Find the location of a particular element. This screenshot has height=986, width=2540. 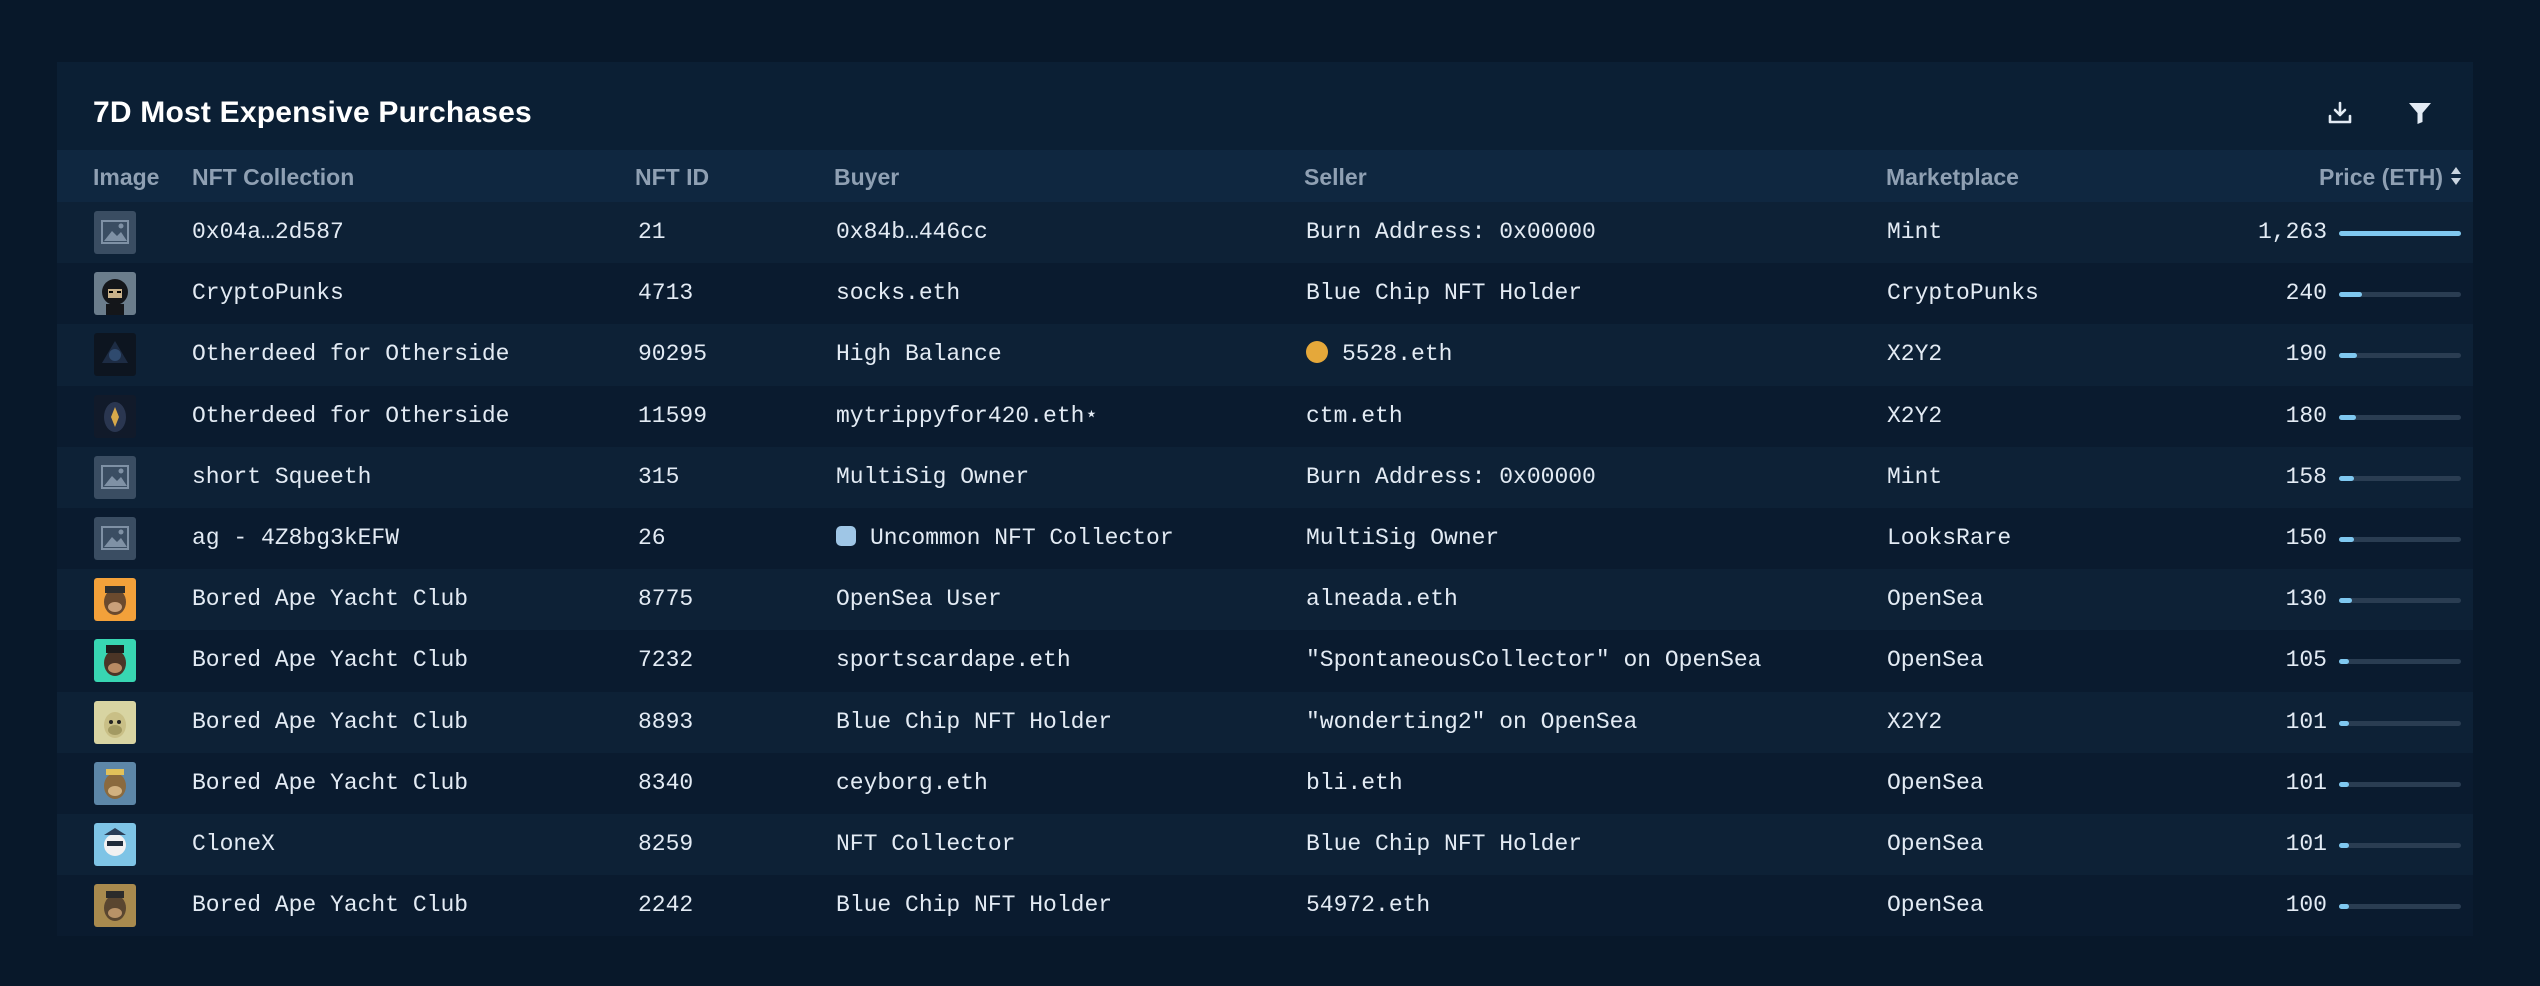

collection-link: CloneX is located at coordinates (233, 844).